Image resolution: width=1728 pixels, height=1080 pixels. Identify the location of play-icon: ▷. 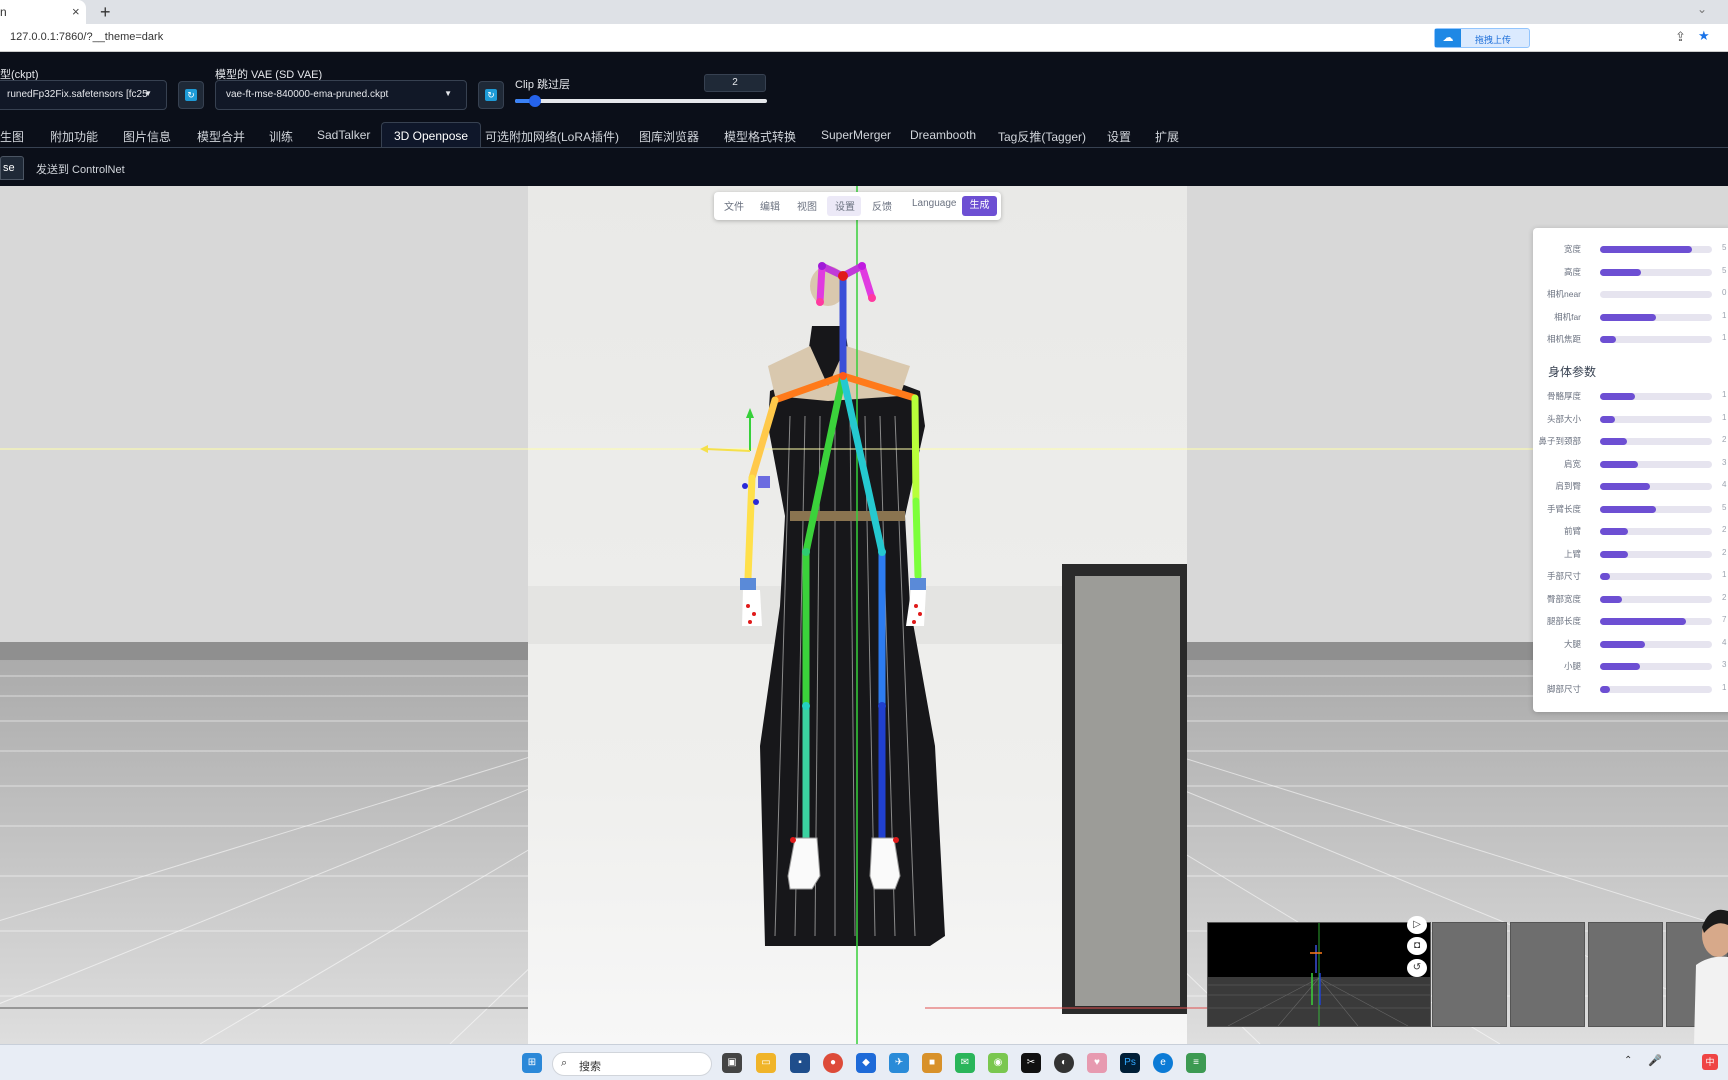
(1417, 925).